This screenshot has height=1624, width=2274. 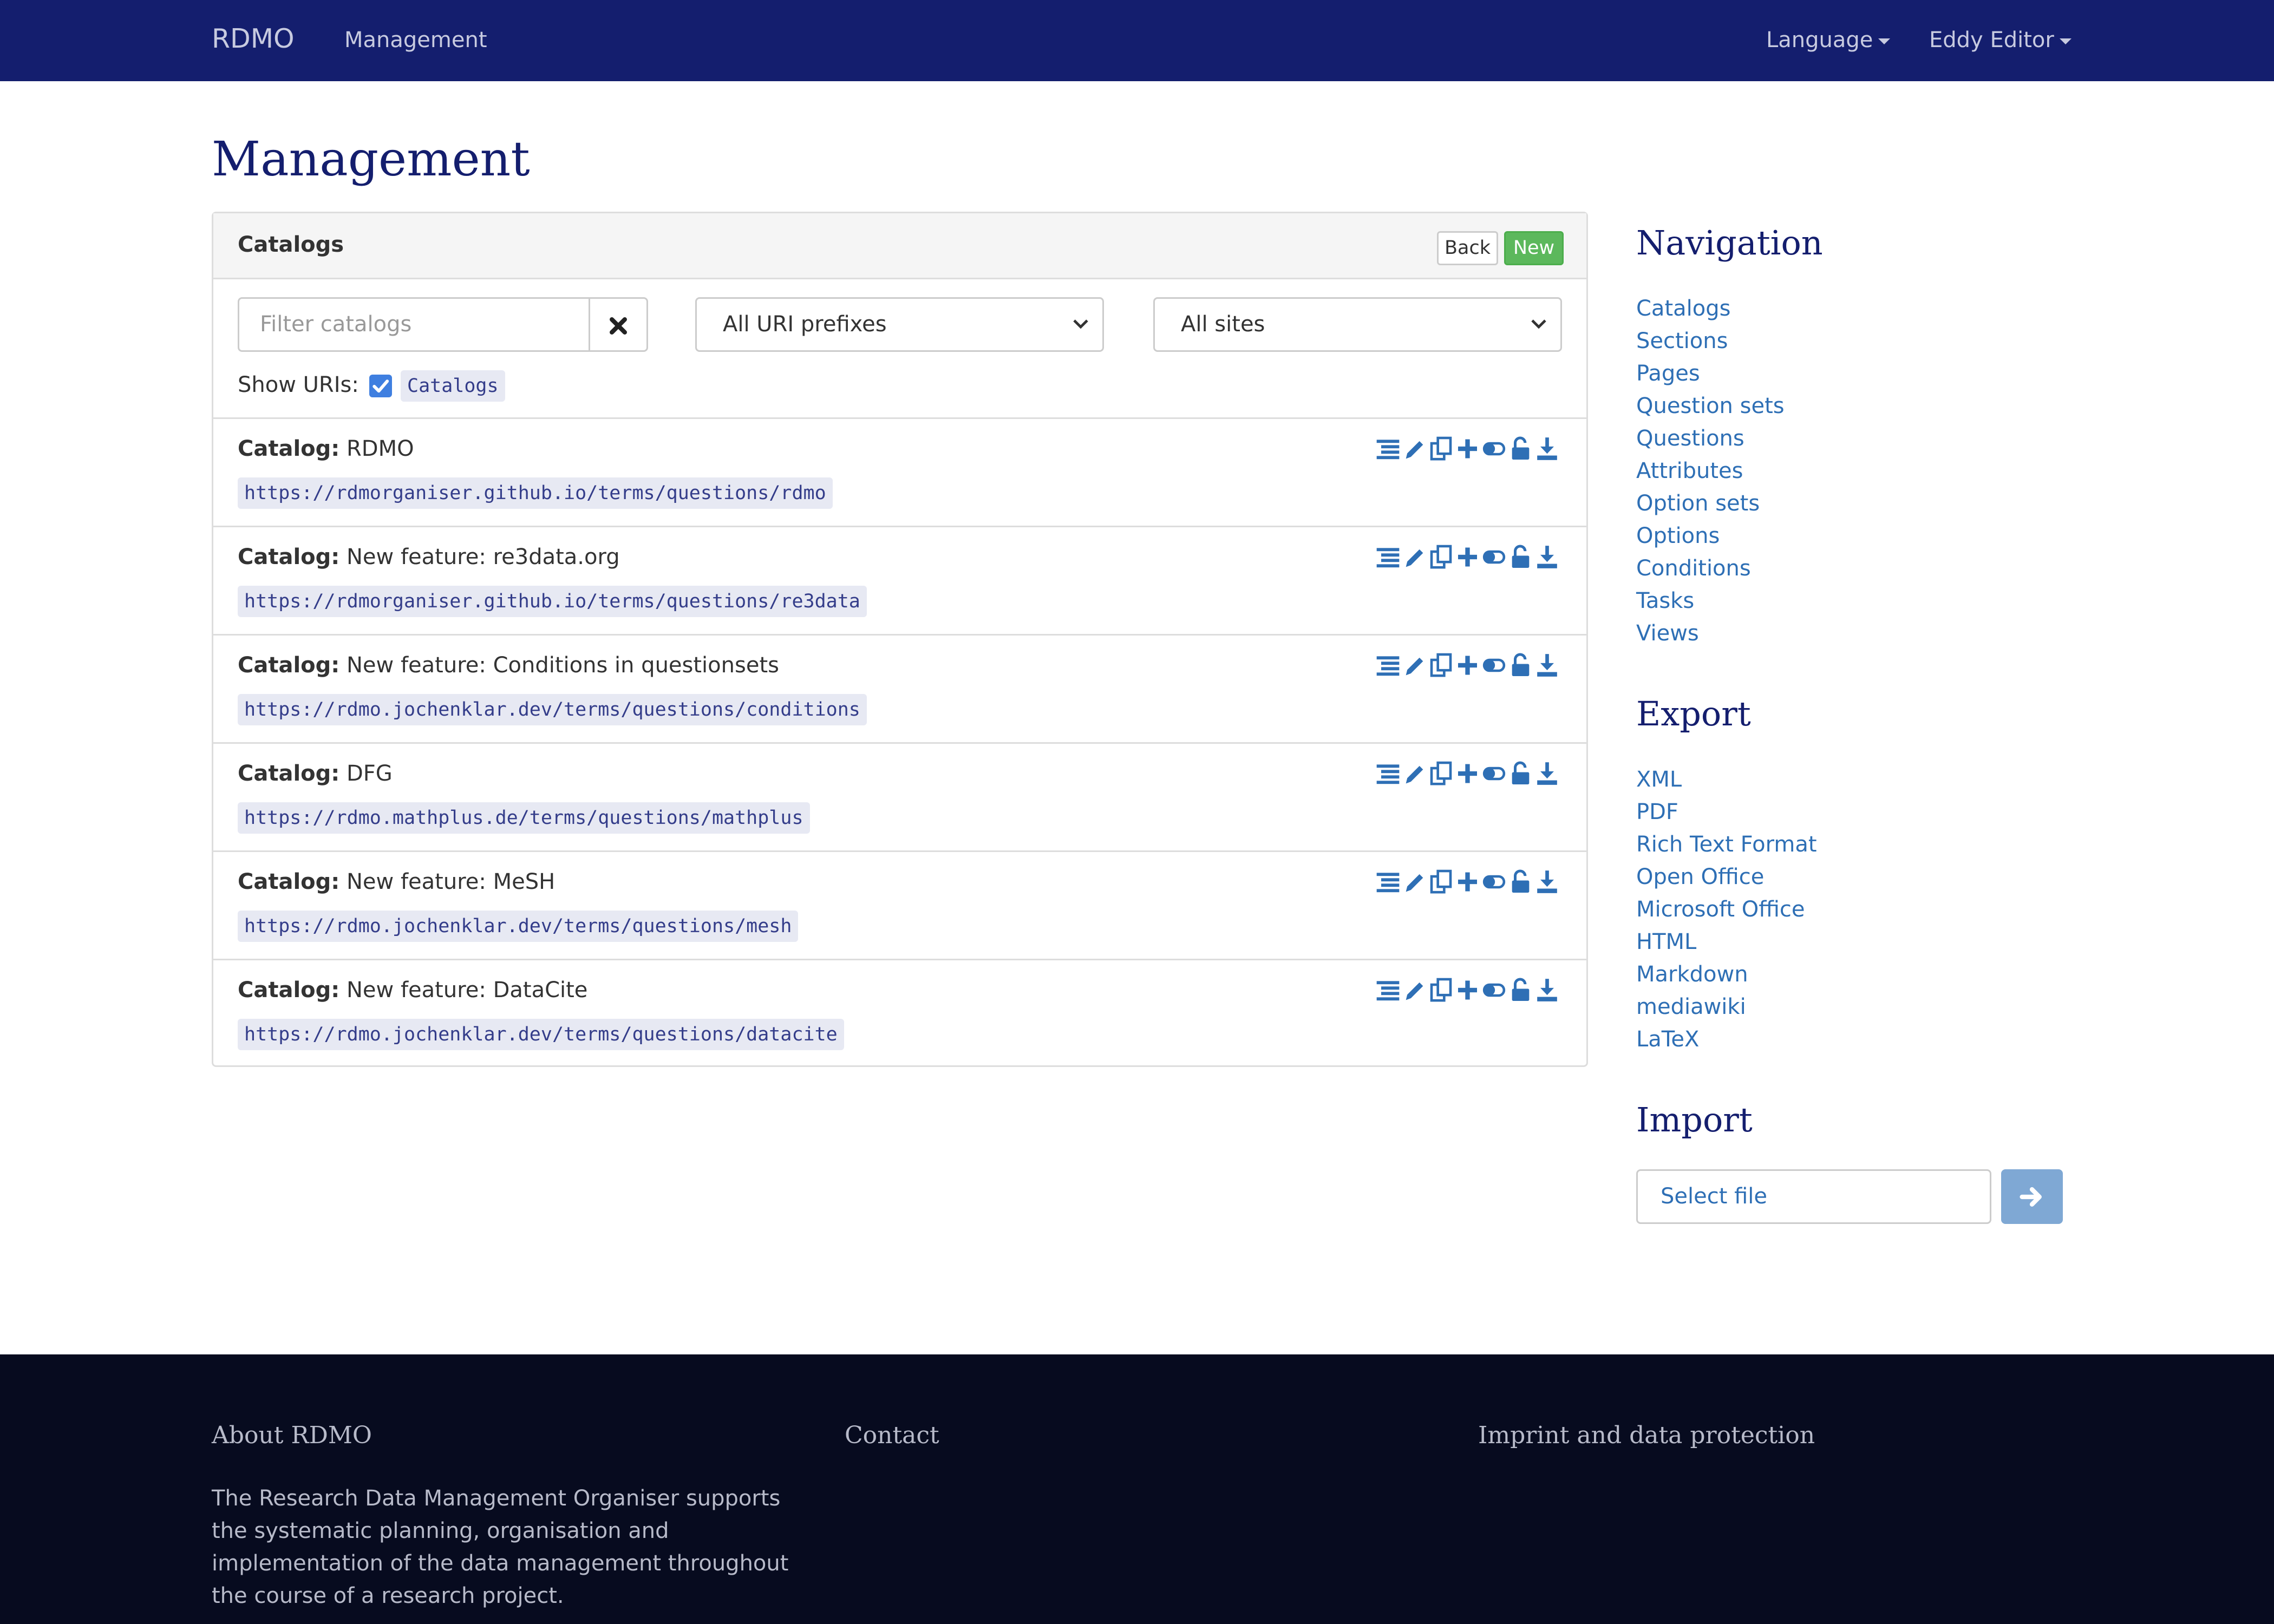 I want to click on clear-filter-button, so click(x=619, y=324).